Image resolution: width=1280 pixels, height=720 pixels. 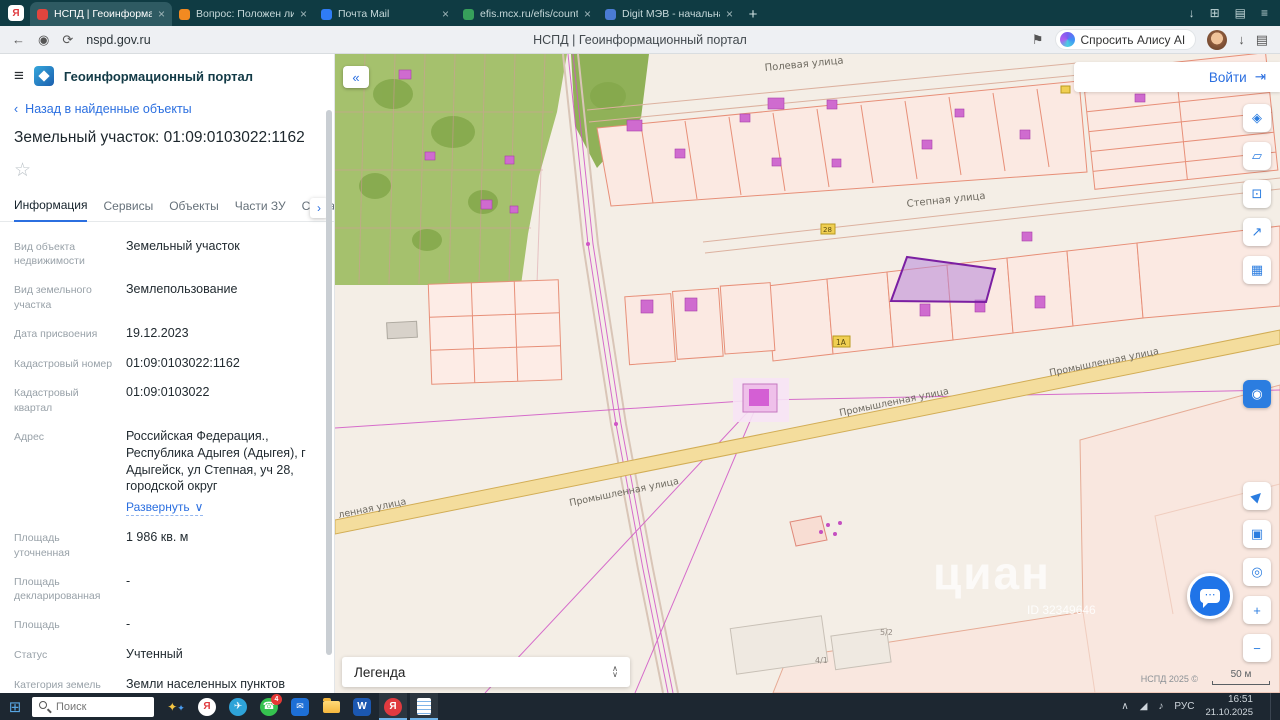 What do you see at coordinates (167, 109) in the screenshot?
I see `back-link: ‹ Назад в найденные объекты` at bounding box center [167, 109].